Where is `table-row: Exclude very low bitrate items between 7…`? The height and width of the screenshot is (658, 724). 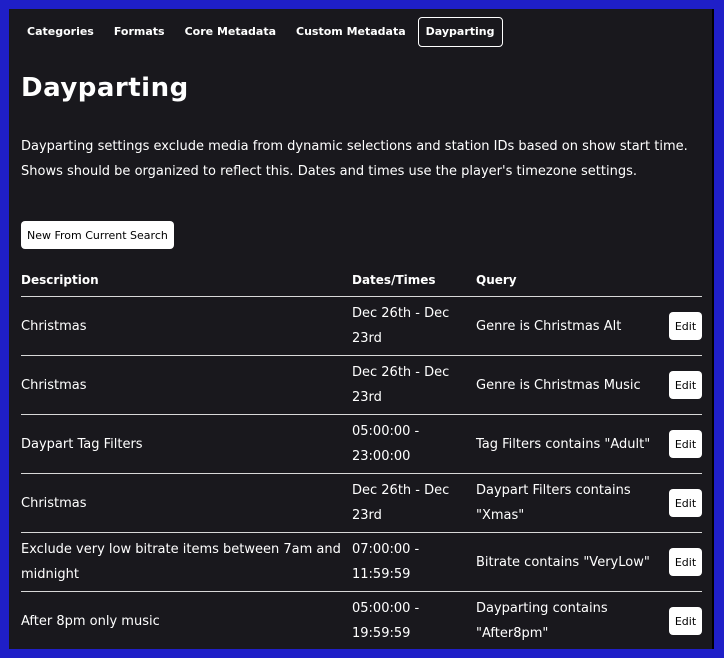 table-row: Exclude very low bitrate items between 7… is located at coordinates (361, 562).